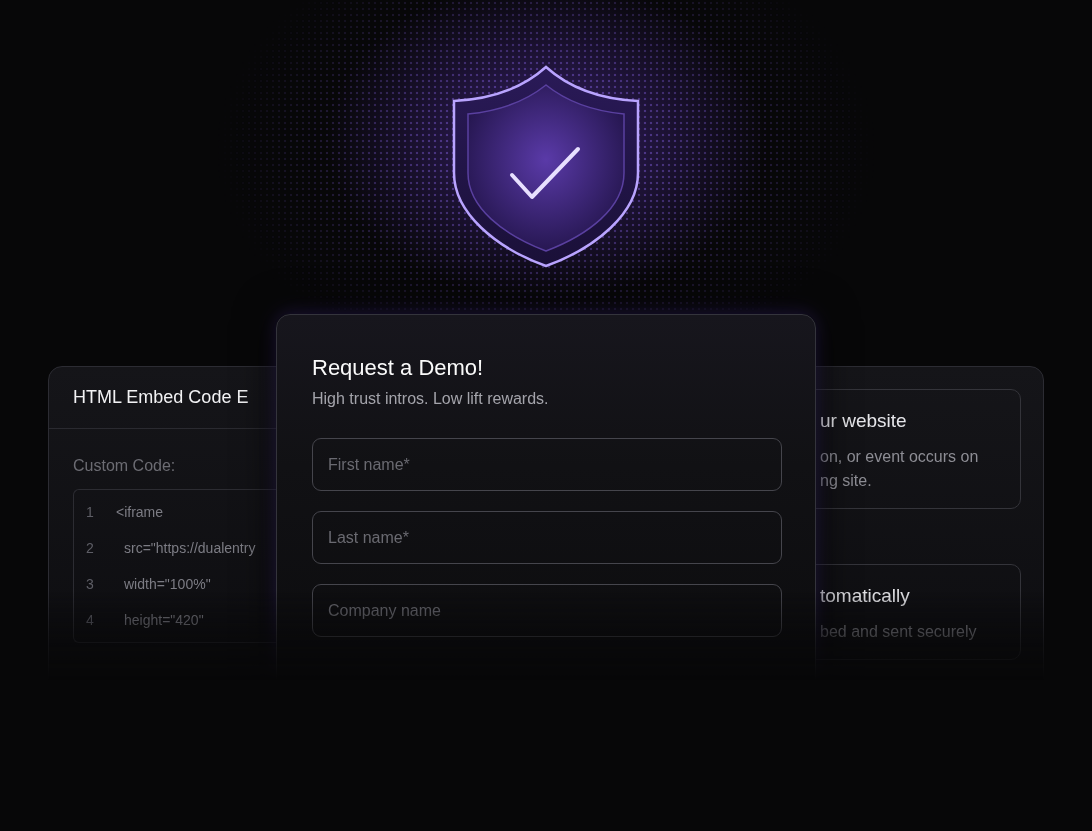  Describe the element at coordinates (161, 397) in the screenshot. I see `card-title: HTML Embed Code E` at that location.